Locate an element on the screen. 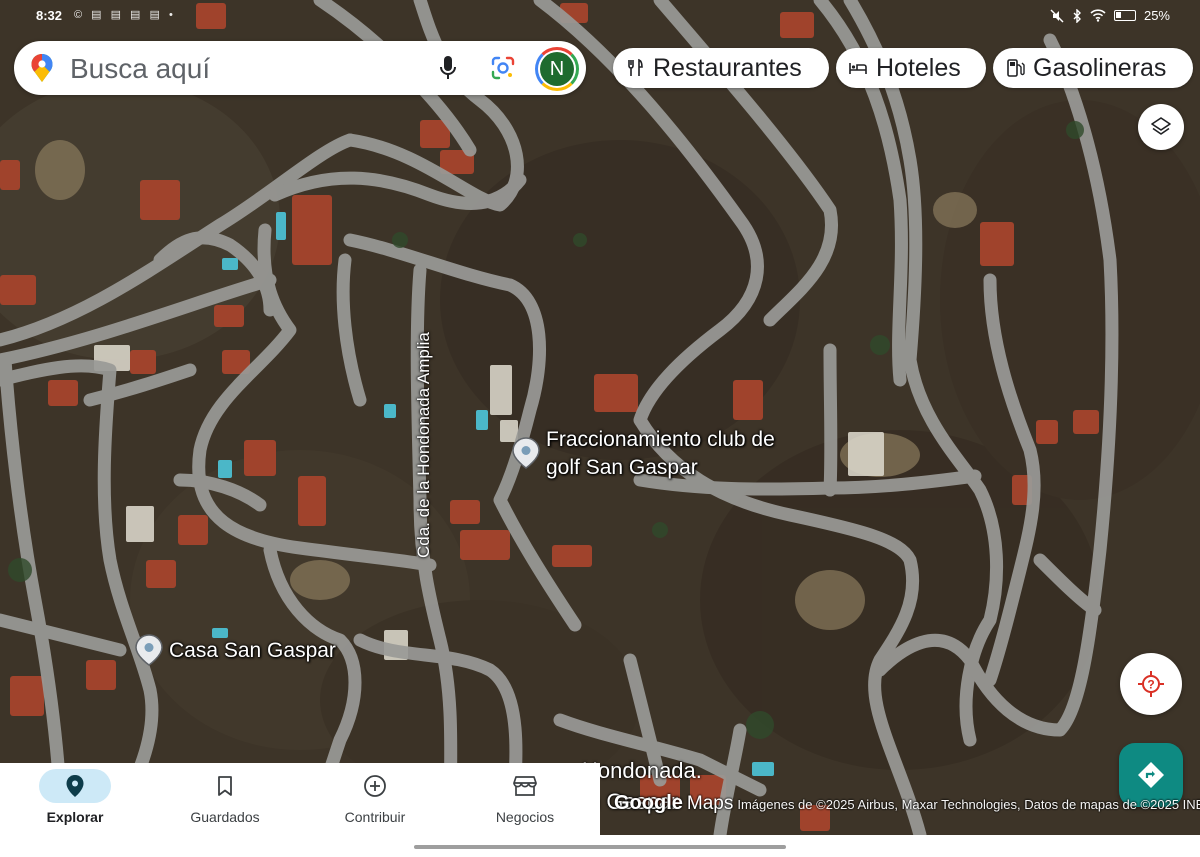 The height and width of the screenshot is (857, 1200). chip-restaurantes: Restaurantes is located at coordinates (721, 68).